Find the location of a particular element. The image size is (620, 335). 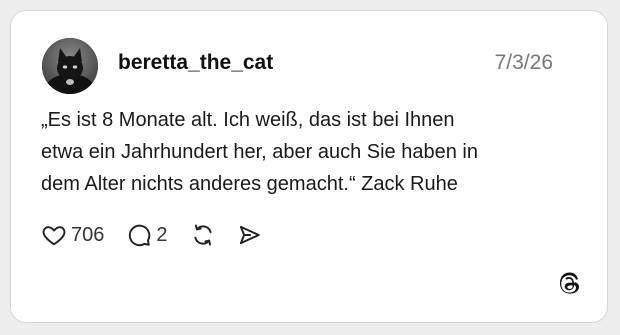

avatar is located at coordinates (70, 66).